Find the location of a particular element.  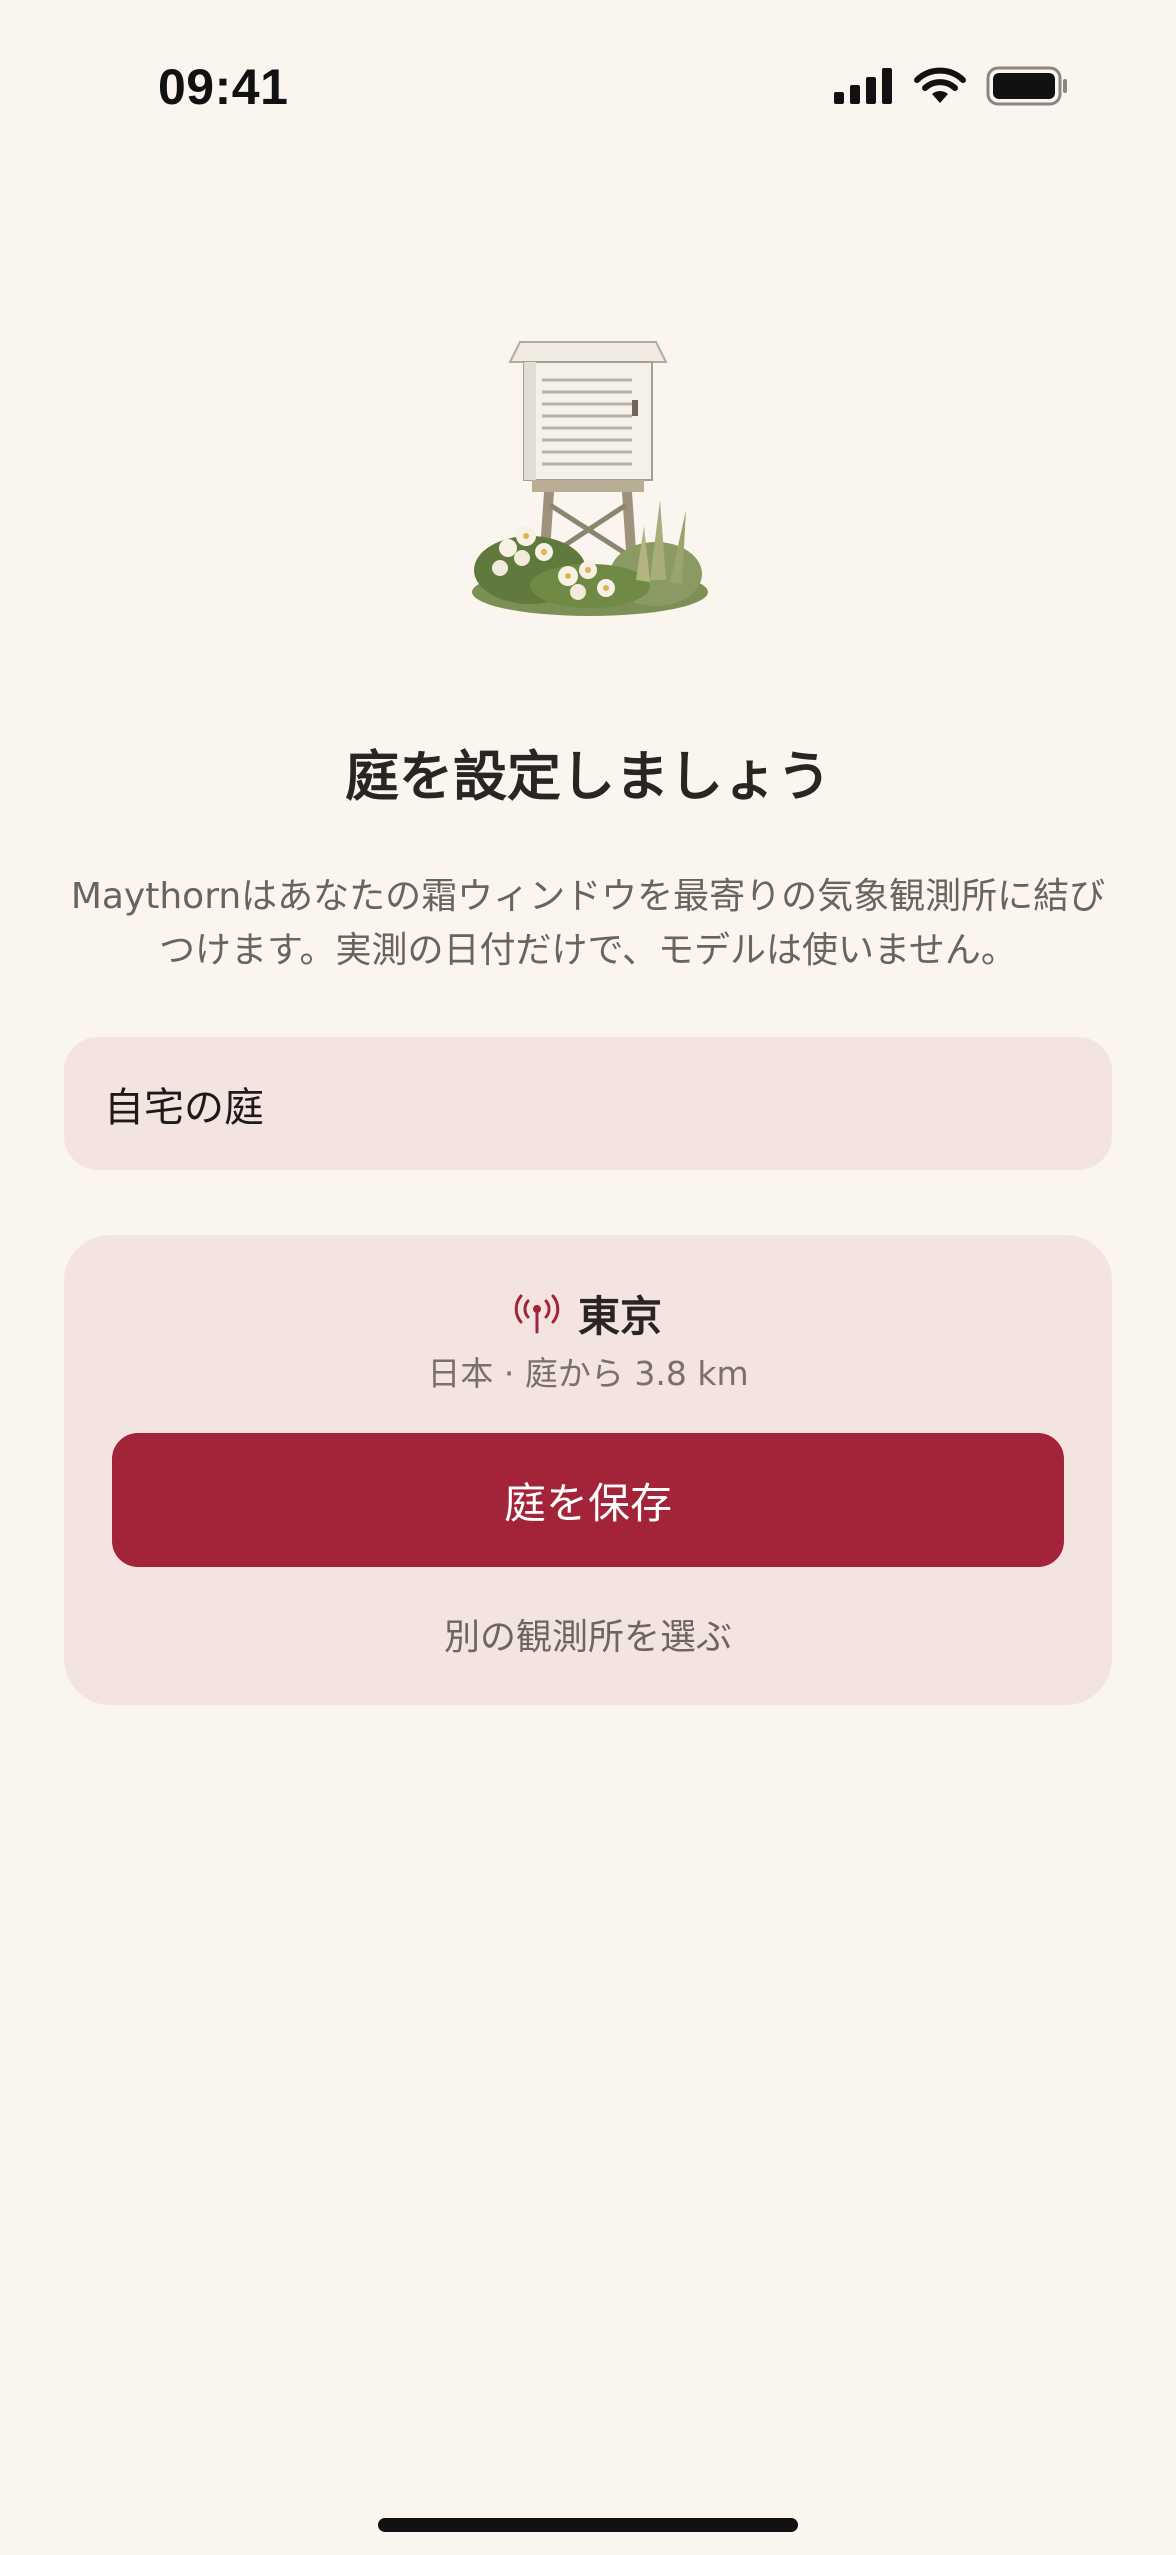

station-header: 東京 is located at coordinates (588, 1313).